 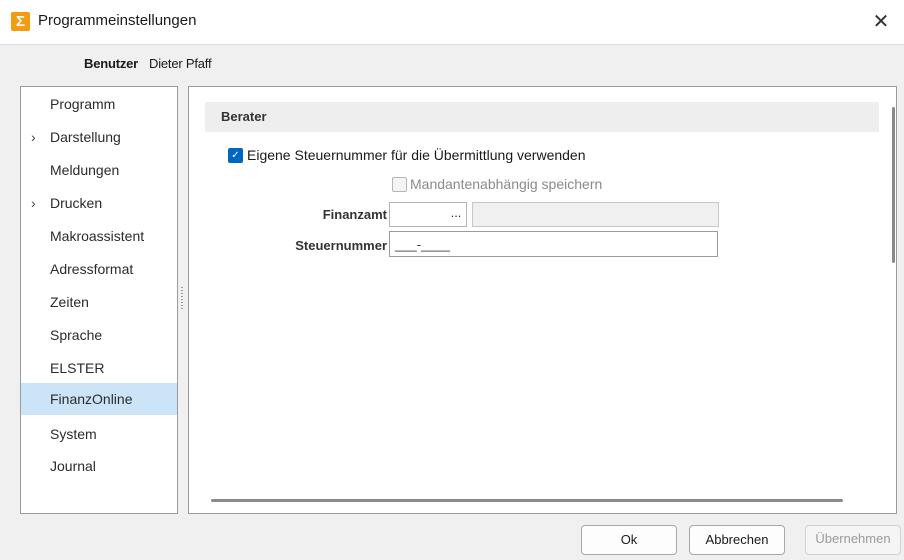 What do you see at coordinates (629, 540) in the screenshot?
I see `ok-button: Ok` at bounding box center [629, 540].